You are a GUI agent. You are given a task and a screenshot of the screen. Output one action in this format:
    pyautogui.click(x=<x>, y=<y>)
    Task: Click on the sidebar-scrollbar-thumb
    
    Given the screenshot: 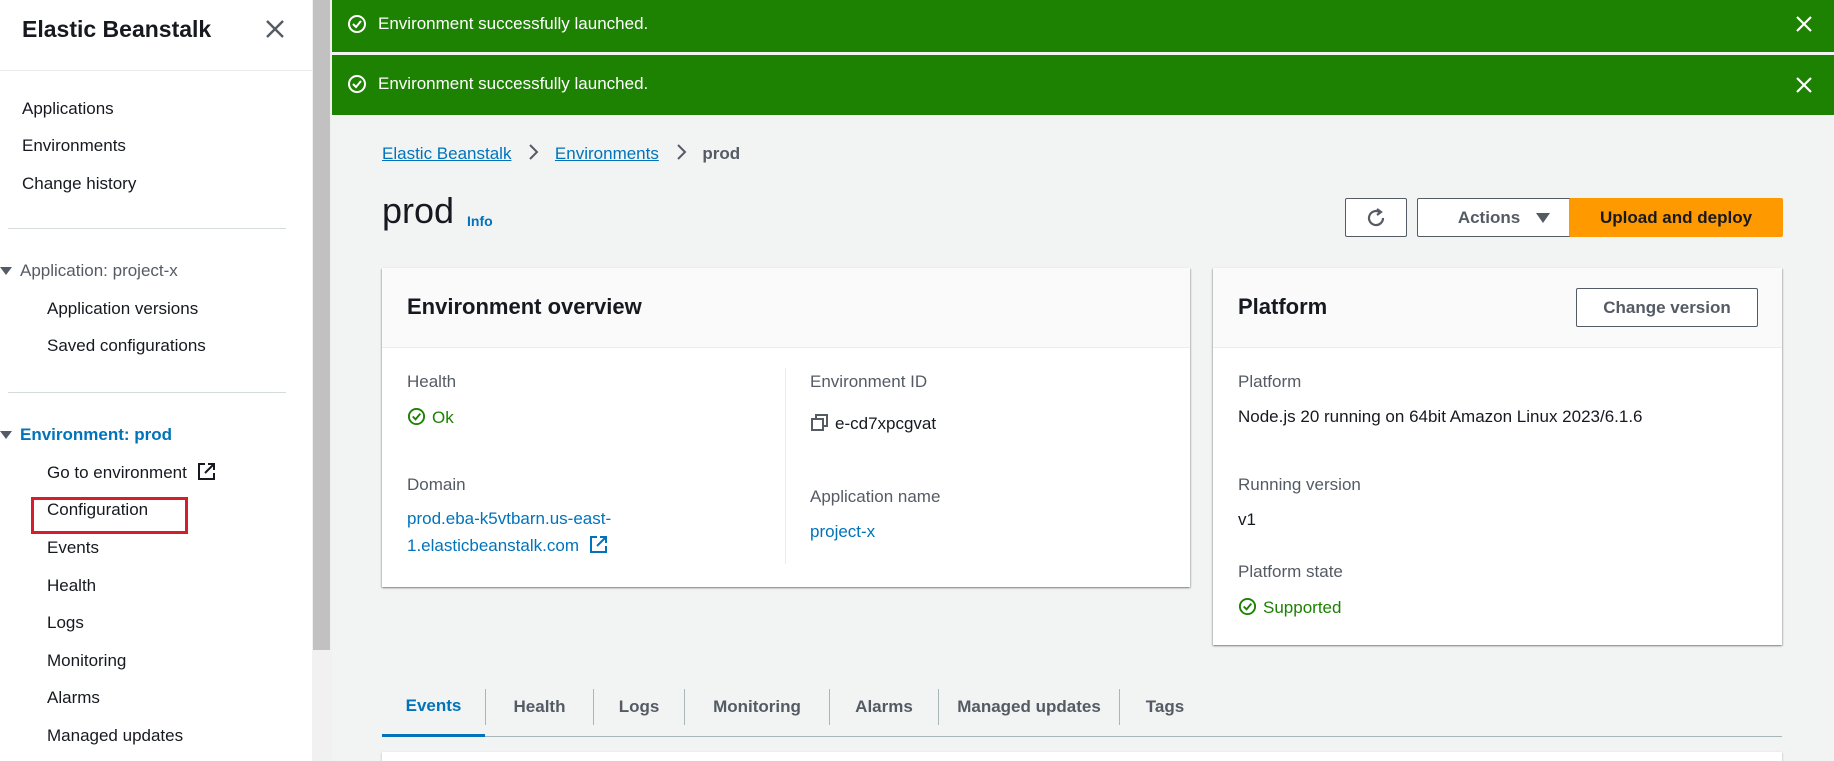 What is the action you would take?
    pyautogui.click(x=321, y=325)
    